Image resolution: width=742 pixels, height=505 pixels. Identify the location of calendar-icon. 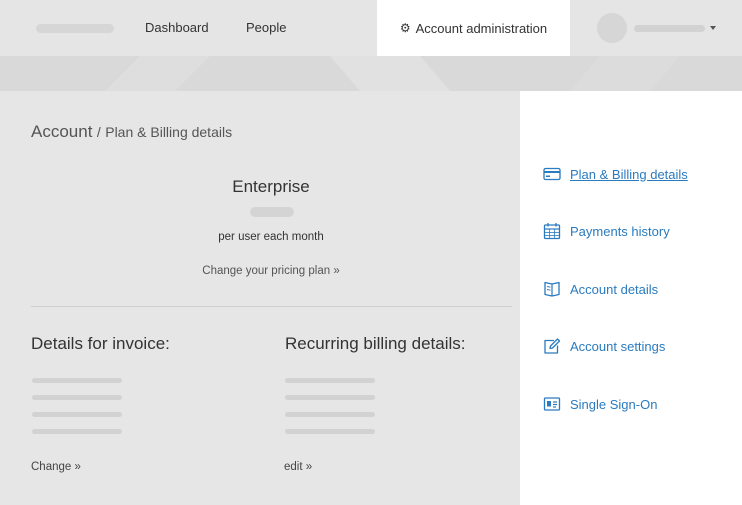
(552, 231).